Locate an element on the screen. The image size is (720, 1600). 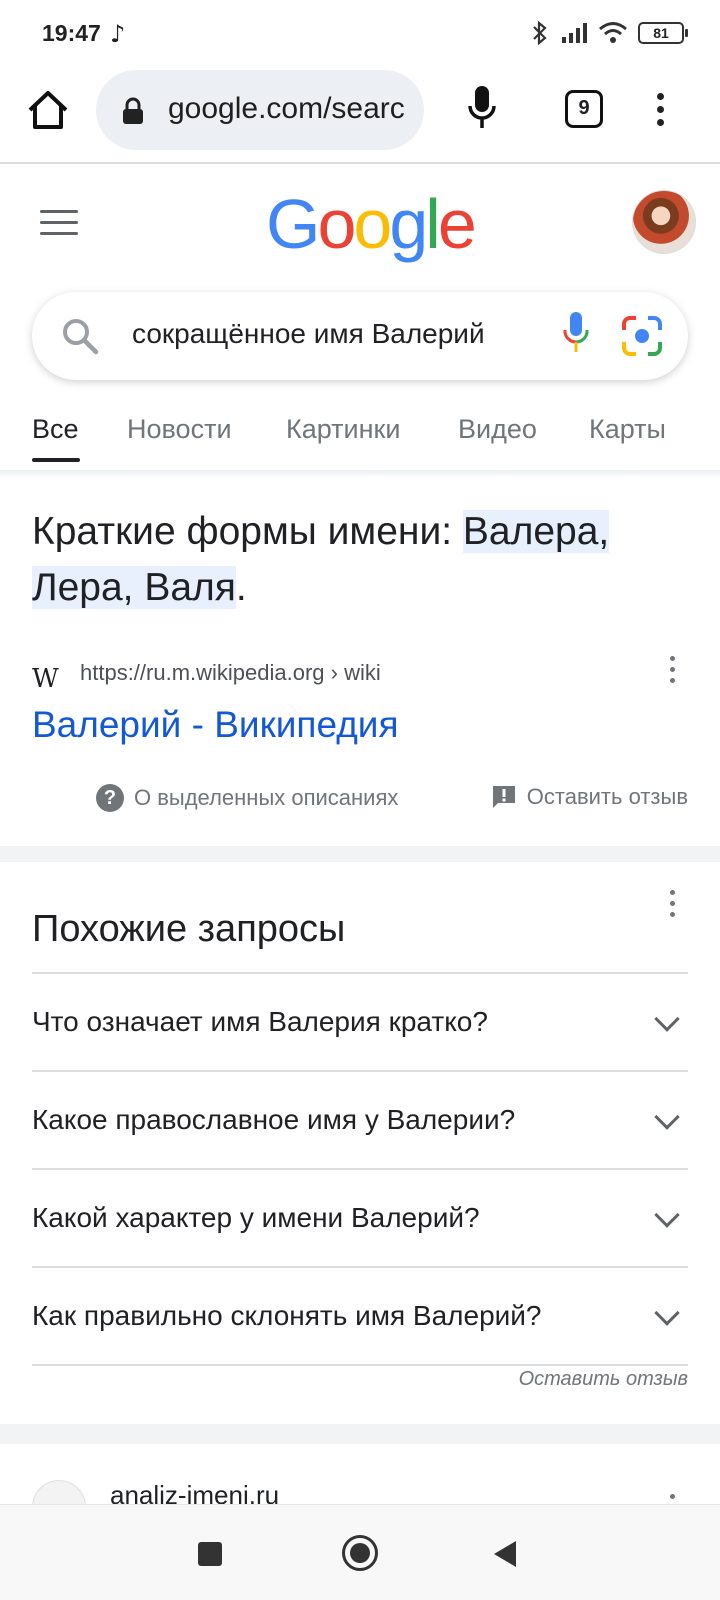
feedback-label: Оставить отзыв is located at coordinates (607, 796).